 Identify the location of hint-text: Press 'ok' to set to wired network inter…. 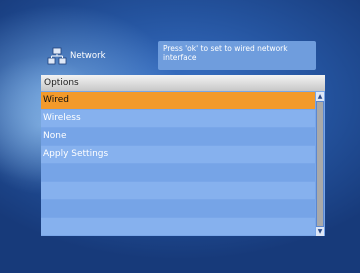
(225, 53).